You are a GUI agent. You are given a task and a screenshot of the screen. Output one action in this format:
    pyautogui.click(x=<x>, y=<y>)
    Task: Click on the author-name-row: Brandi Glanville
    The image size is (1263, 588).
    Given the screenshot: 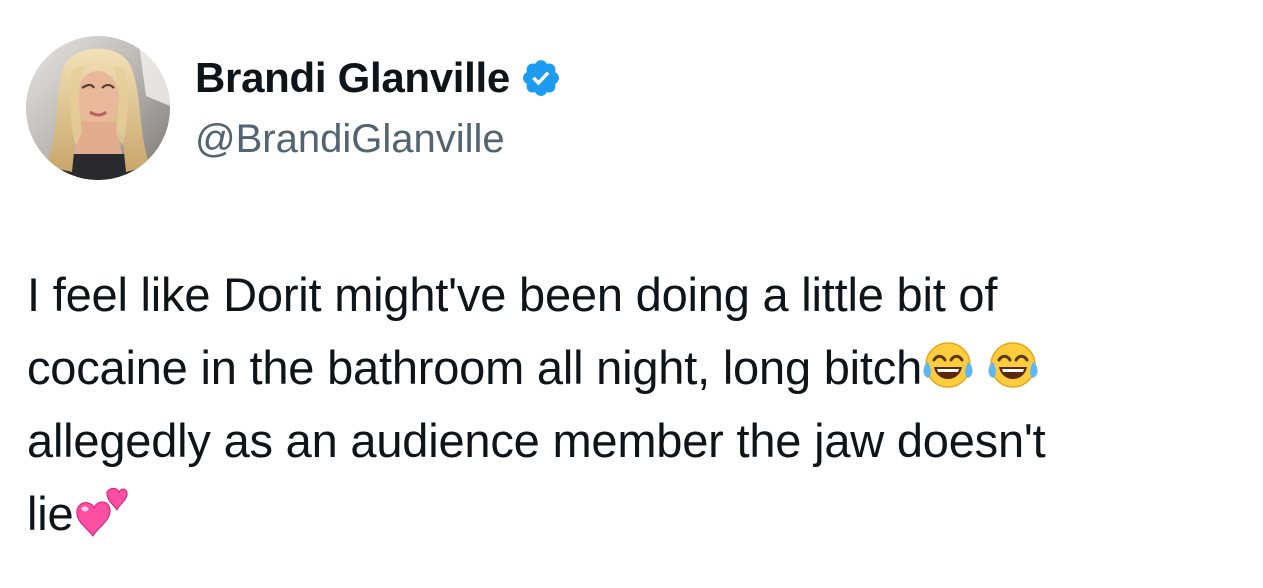 What is the action you would take?
    pyautogui.click(x=378, y=78)
    